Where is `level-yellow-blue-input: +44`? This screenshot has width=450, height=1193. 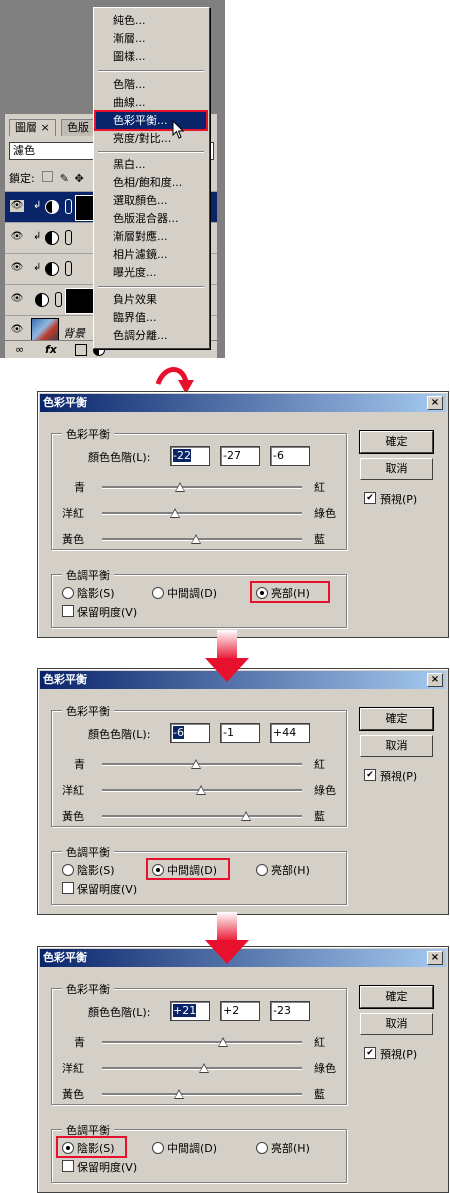
level-yellow-blue-input: +44 is located at coordinates (290, 733).